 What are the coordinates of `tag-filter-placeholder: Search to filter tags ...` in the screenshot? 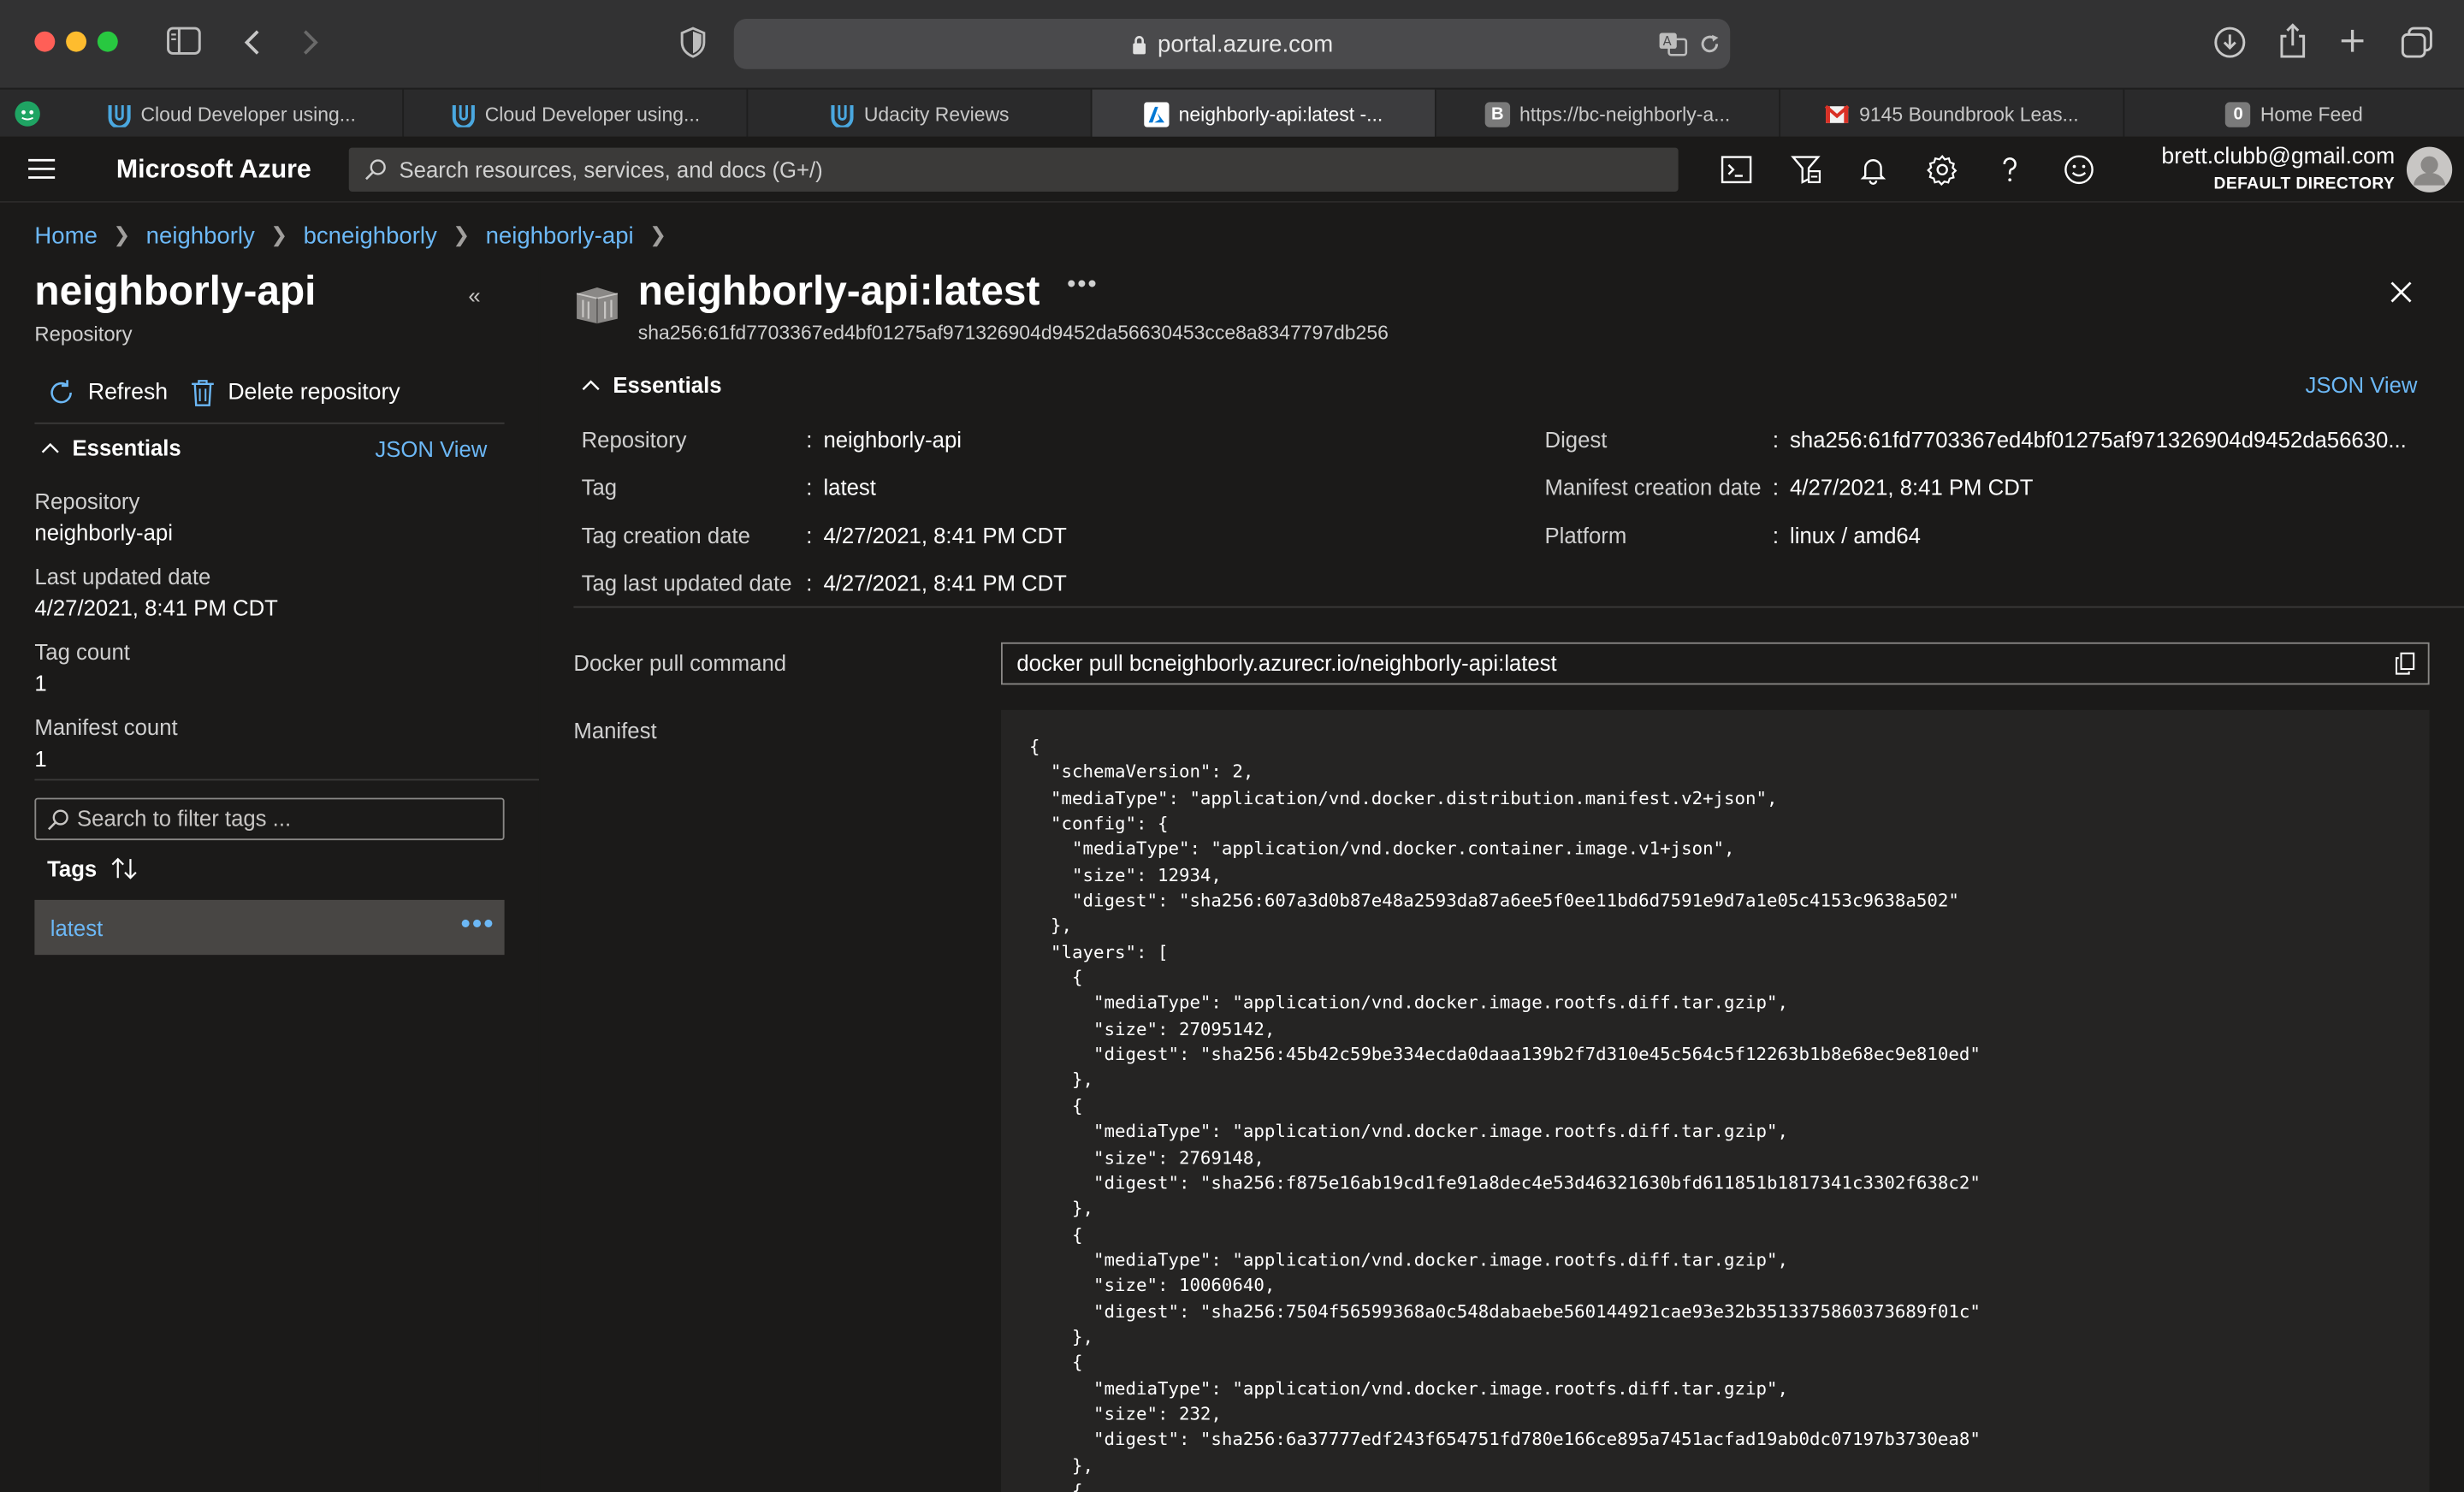 It's located at (184, 818).